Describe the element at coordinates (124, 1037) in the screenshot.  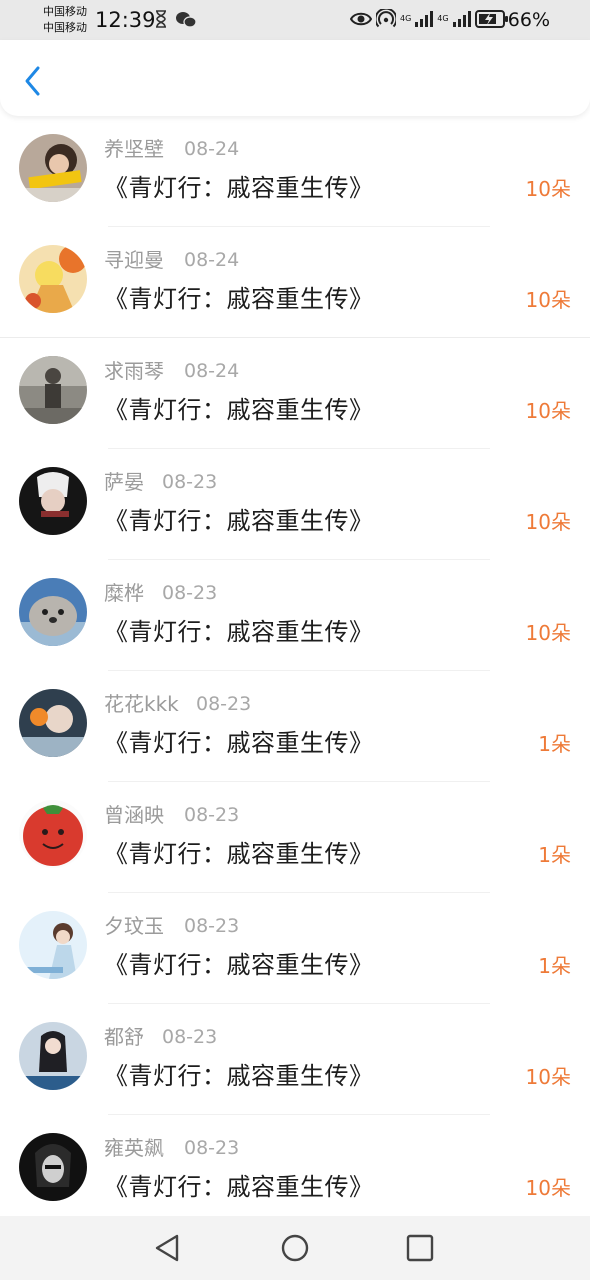
I see `sender-name: 都舒` at that location.